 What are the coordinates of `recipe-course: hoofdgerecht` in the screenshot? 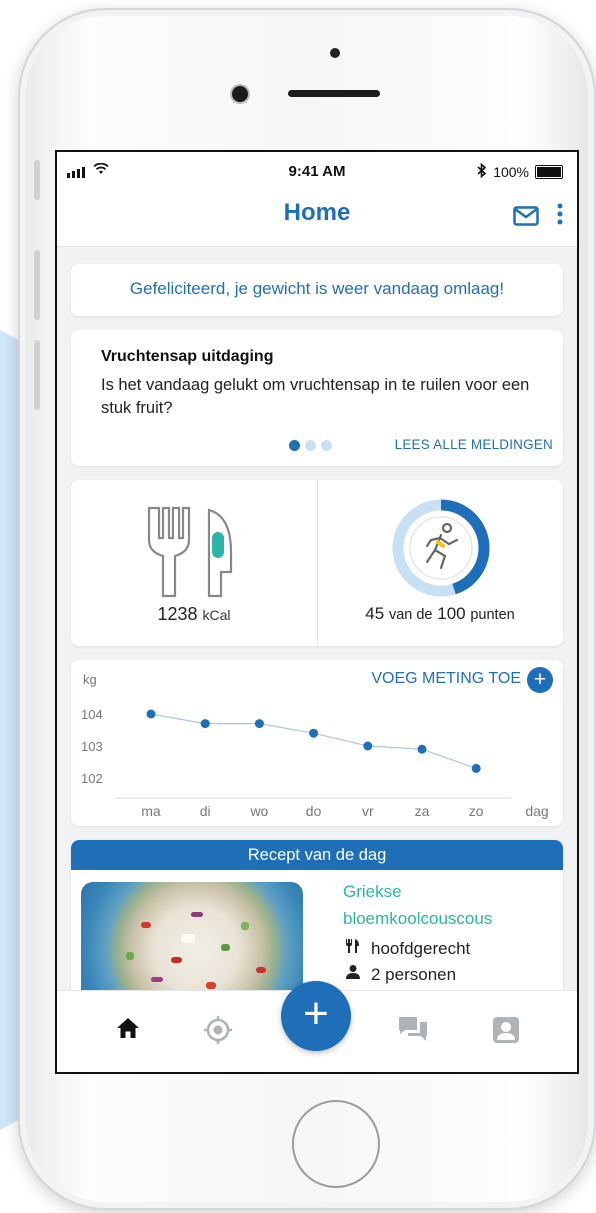 It's located at (406, 948).